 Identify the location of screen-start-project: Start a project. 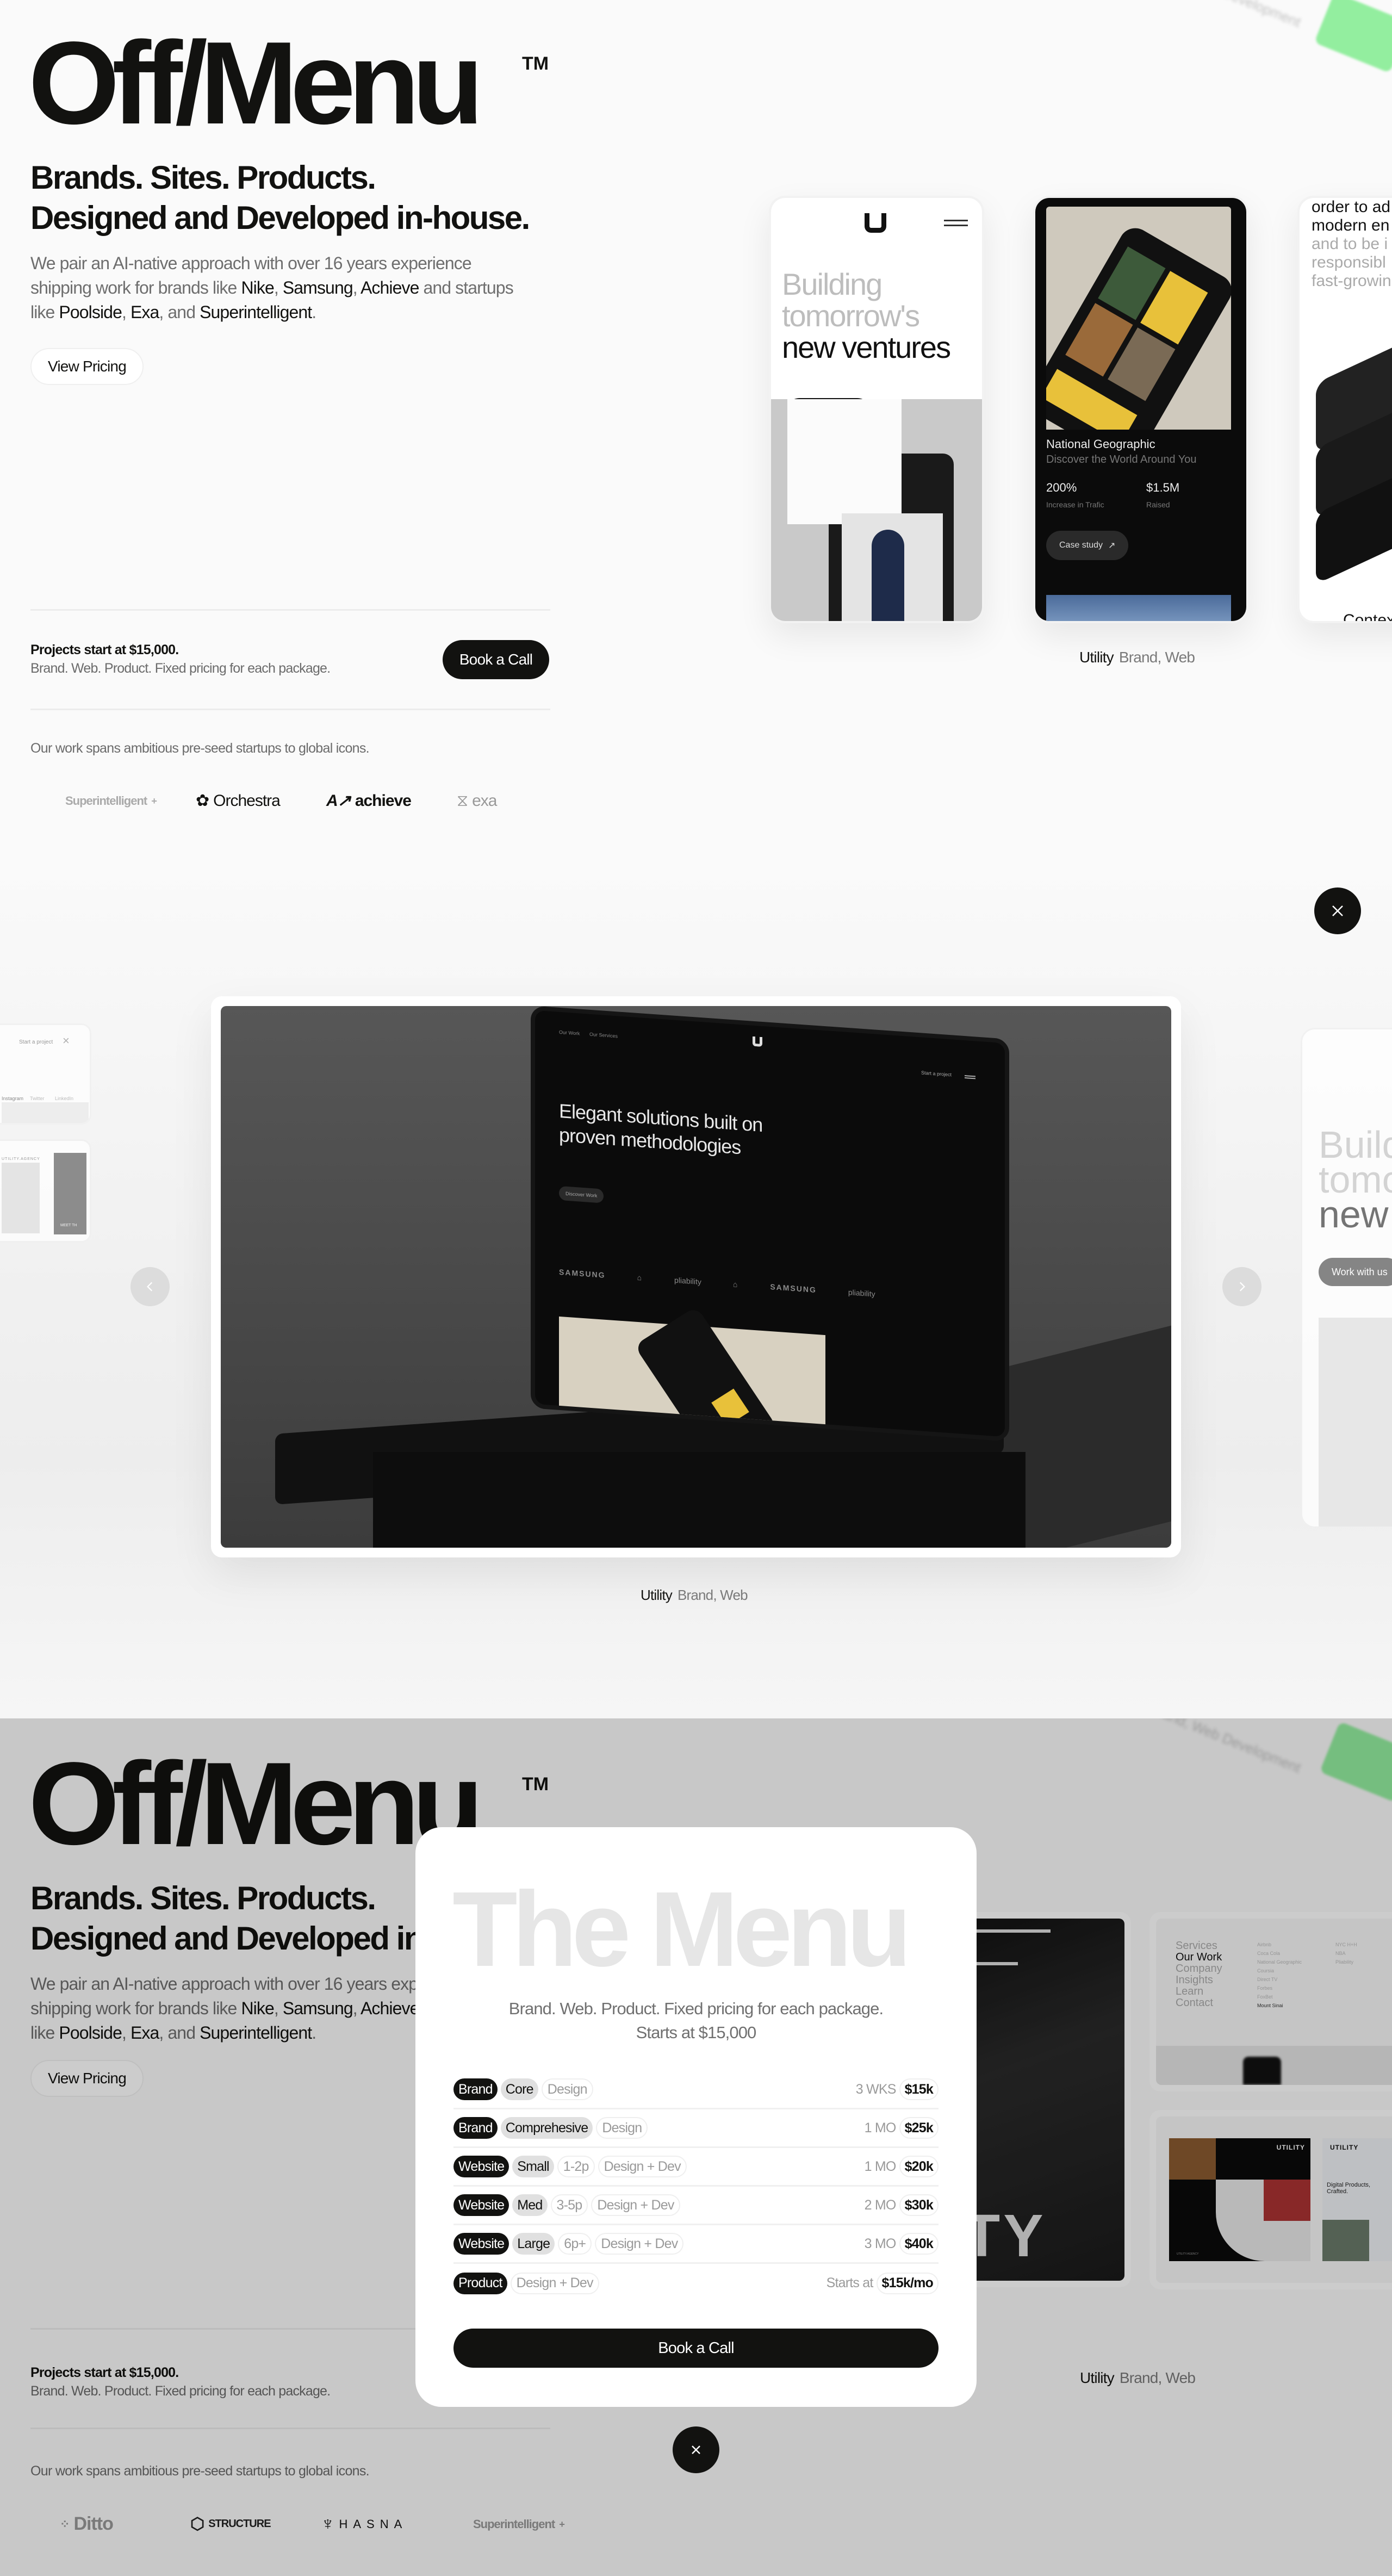
(936, 1074).